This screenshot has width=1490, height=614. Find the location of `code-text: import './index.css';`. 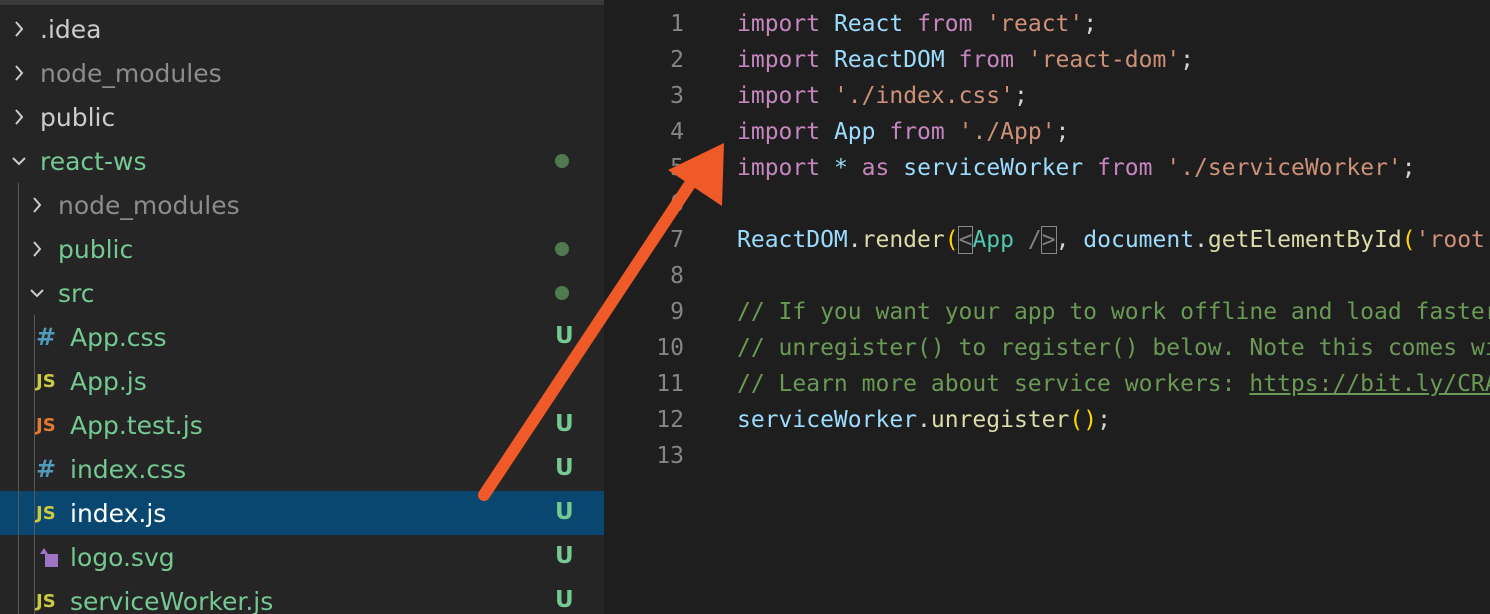

code-text: import './index.css'; is located at coordinates (882, 96).